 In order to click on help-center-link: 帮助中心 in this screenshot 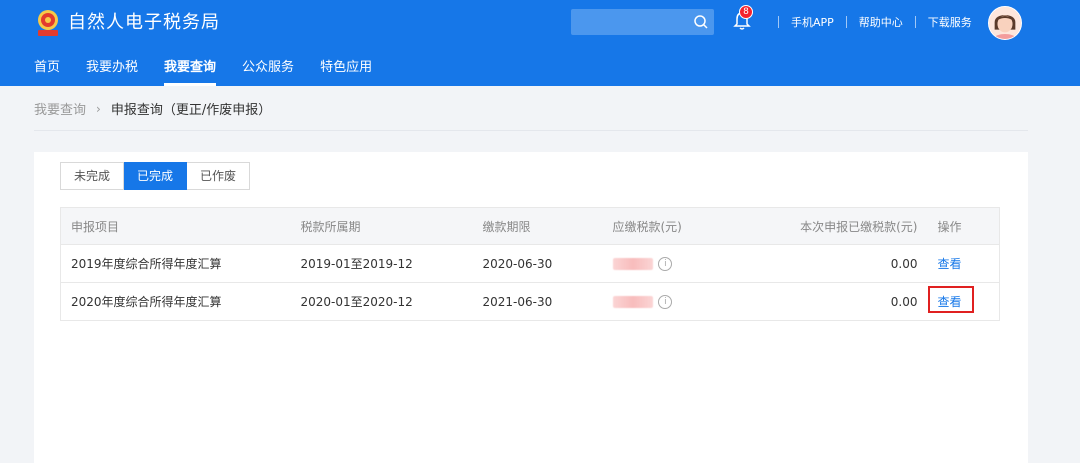, I will do `click(881, 22)`.